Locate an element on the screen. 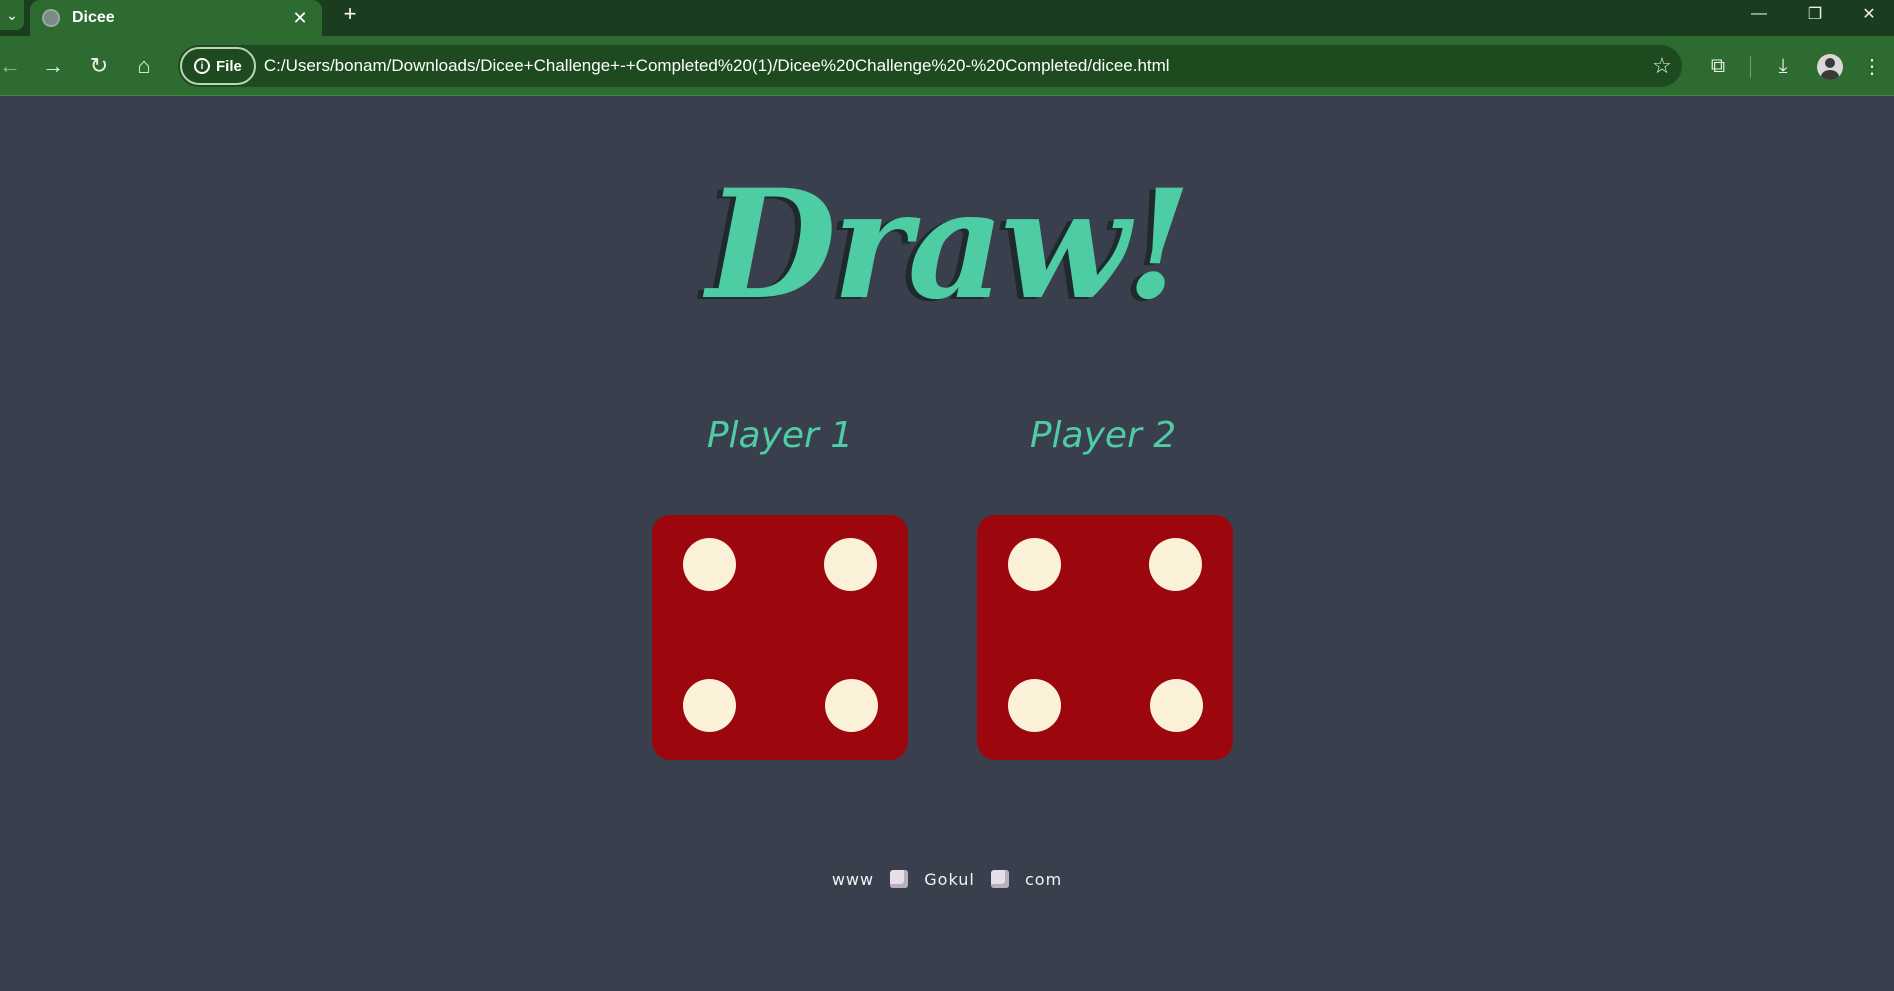 The height and width of the screenshot is (991, 1894). globe-icon is located at coordinates (51, 18).